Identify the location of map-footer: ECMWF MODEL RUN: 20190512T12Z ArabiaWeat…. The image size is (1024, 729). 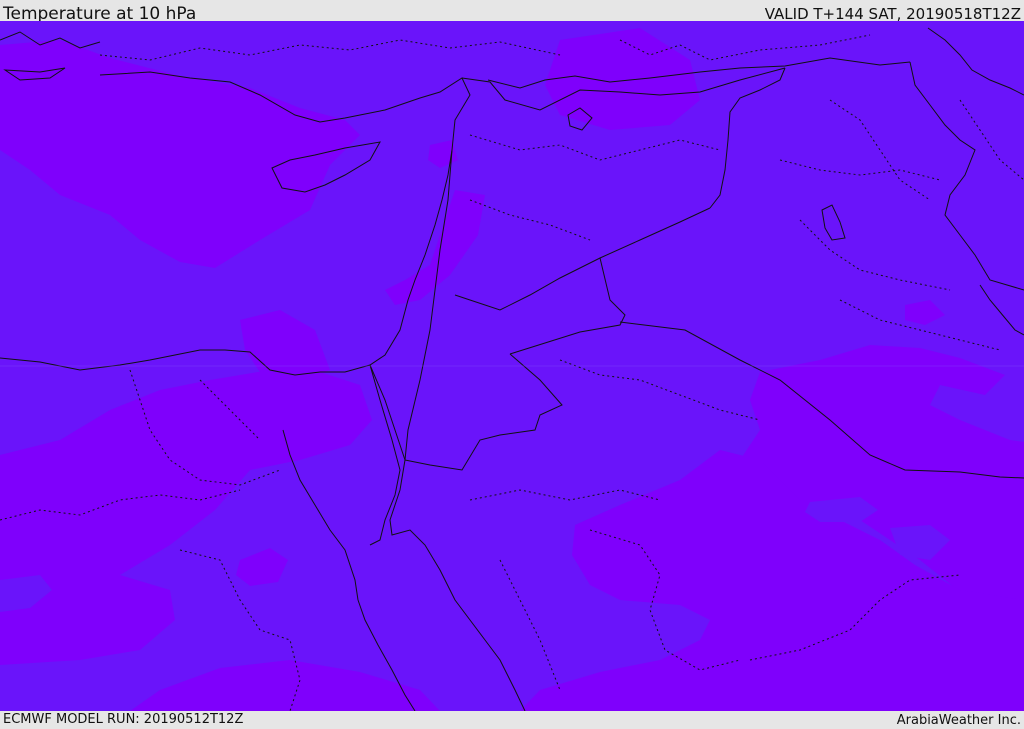
(512, 720).